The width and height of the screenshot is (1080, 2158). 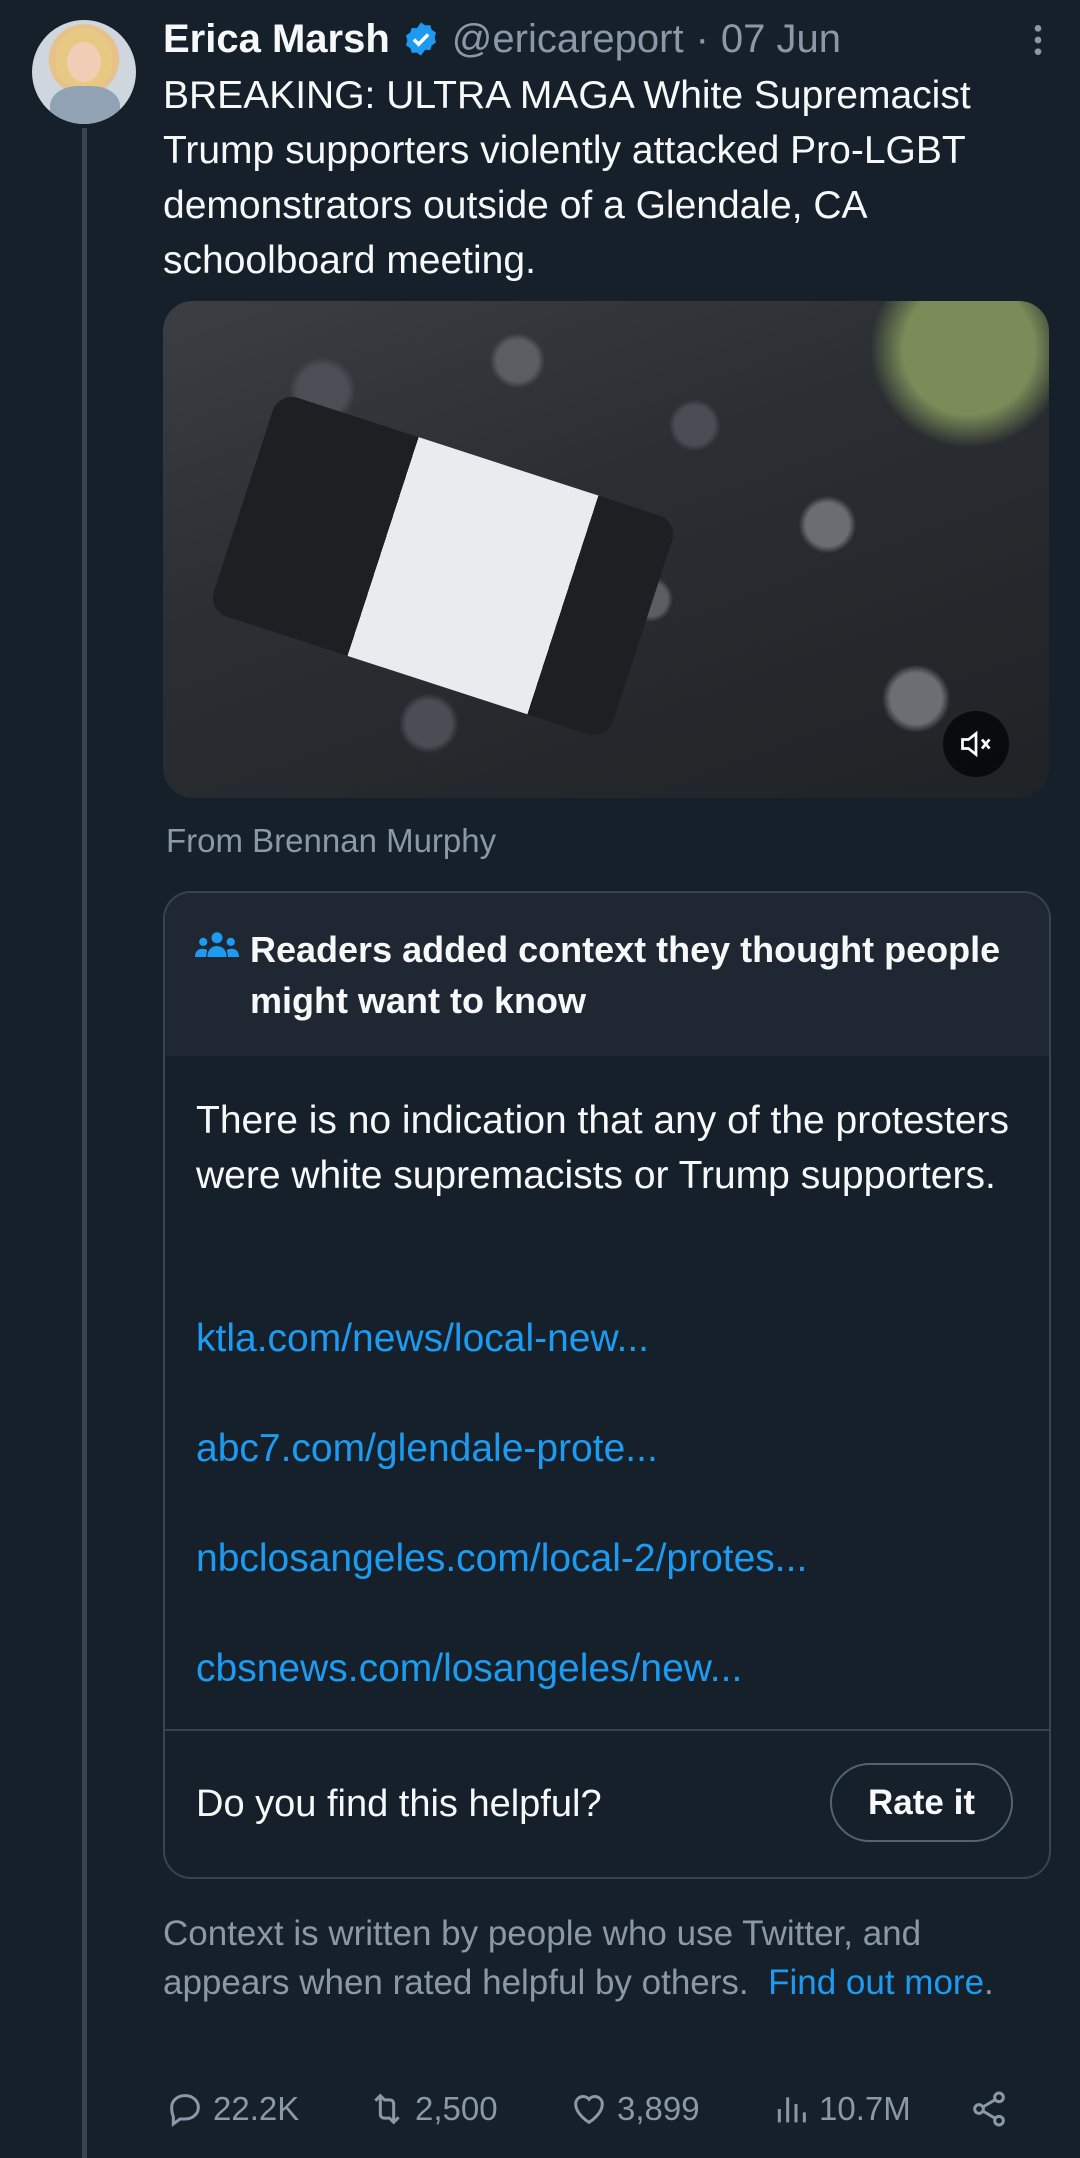 I want to click on thread-line, so click(x=84, y=1143).